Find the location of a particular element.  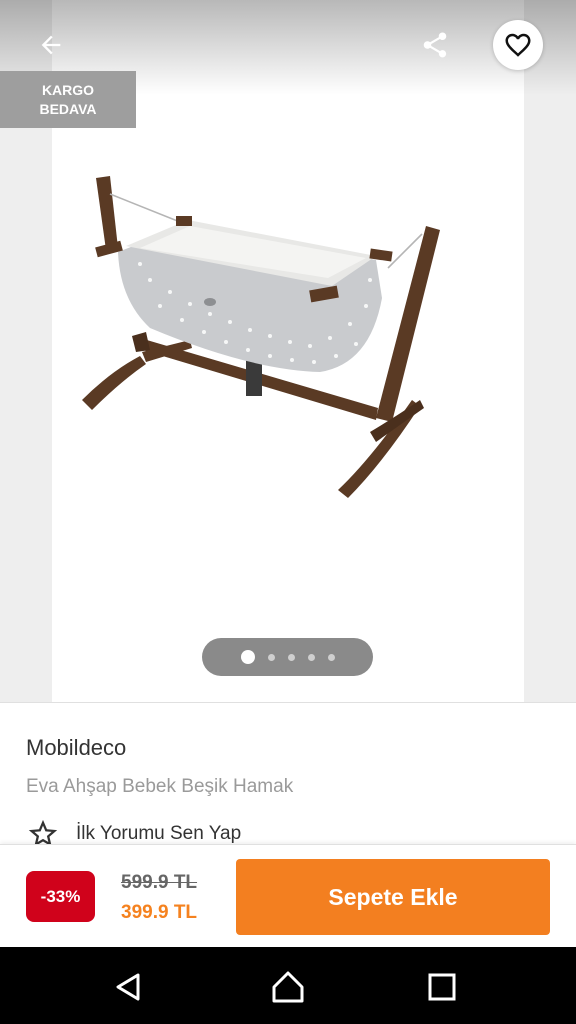

nav-home-icon is located at coordinates (288, 987).